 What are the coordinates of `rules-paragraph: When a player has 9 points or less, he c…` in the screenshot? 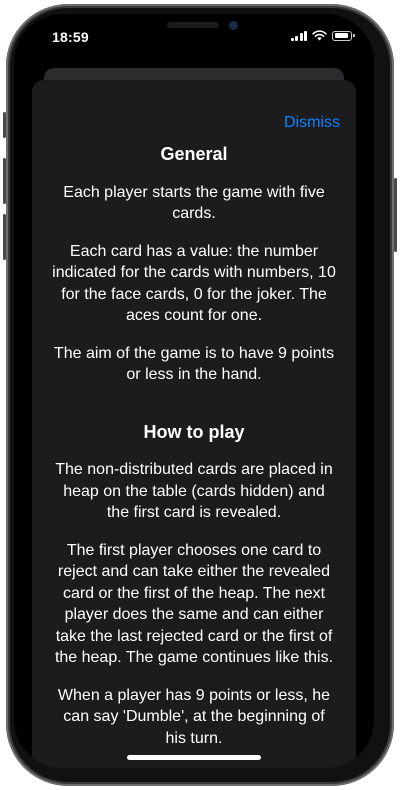 It's located at (194, 716).